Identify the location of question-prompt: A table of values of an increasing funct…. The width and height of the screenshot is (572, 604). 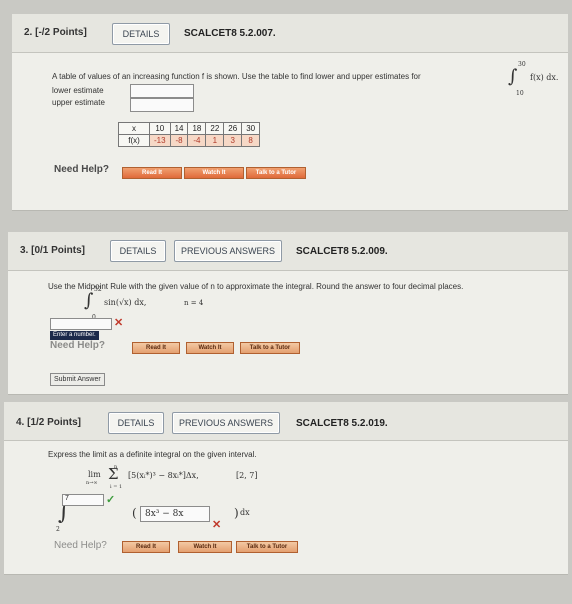
(236, 76).